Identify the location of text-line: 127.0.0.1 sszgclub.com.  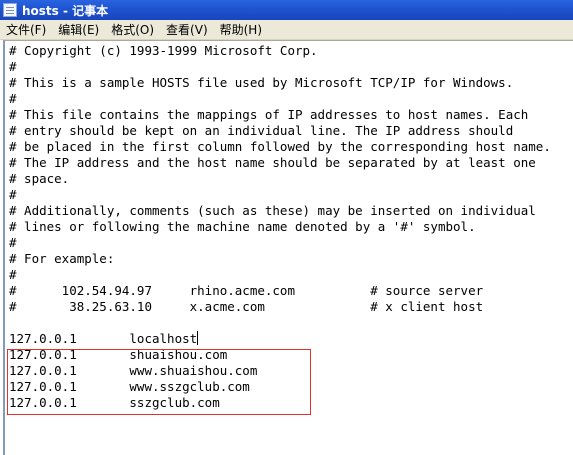
(280, 403).